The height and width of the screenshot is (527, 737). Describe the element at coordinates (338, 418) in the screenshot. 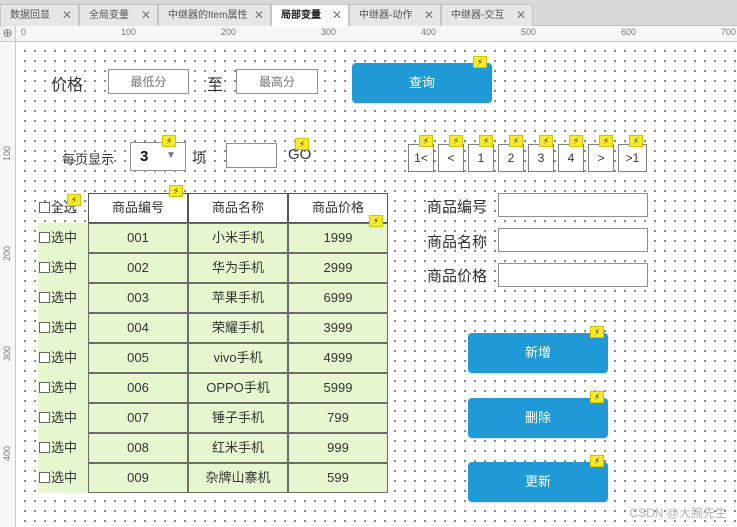

I see `cell-price: 799` at that location.